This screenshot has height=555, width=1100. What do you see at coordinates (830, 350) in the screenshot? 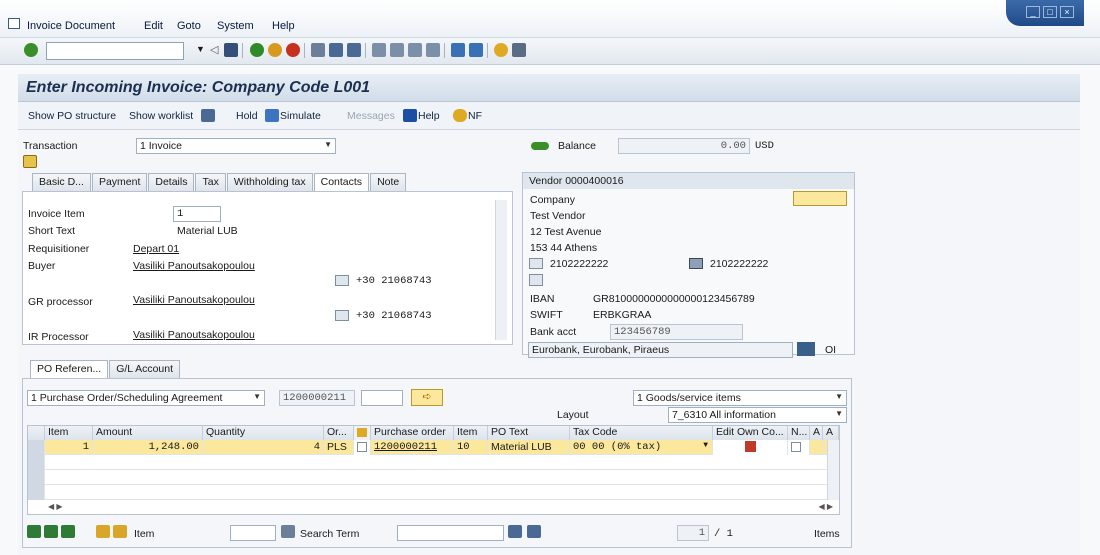
I see `oi-button: OI` at bounding box center [830, 350].